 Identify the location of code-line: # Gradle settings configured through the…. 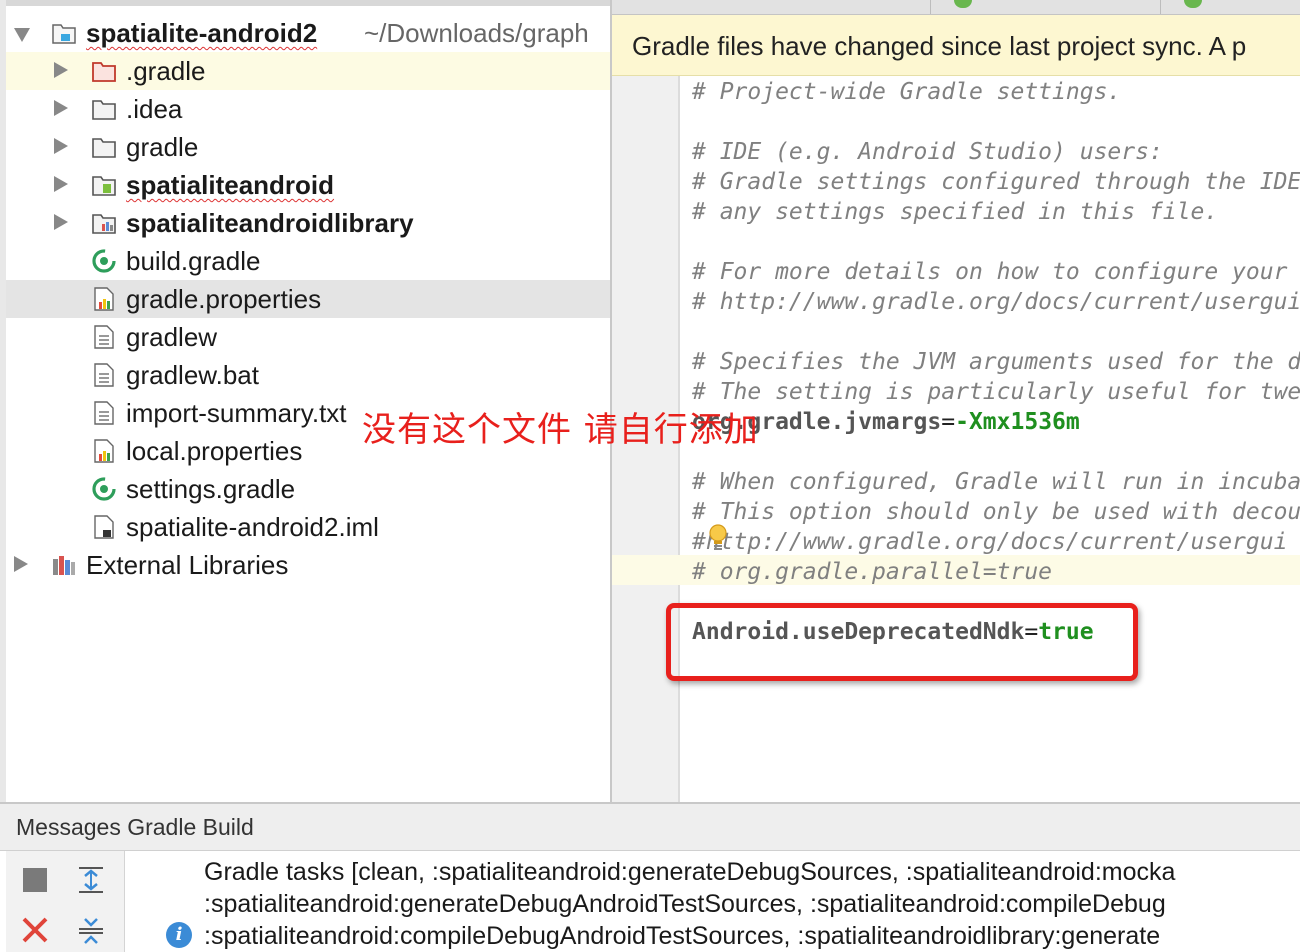
(996, 182).